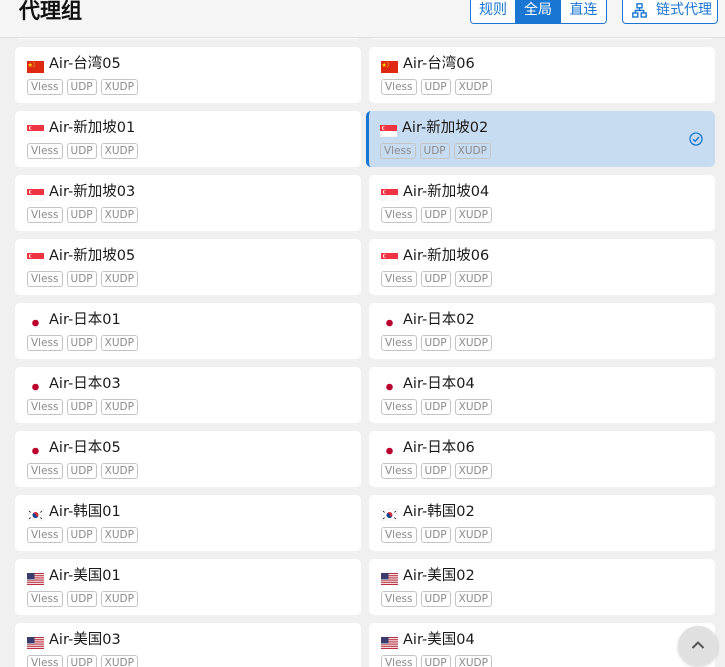 The height and width of the screenshot is (667, 725). Describe the element at coordinates (696, 140) in the screenshot. I see `selected-check-icon` at that location.